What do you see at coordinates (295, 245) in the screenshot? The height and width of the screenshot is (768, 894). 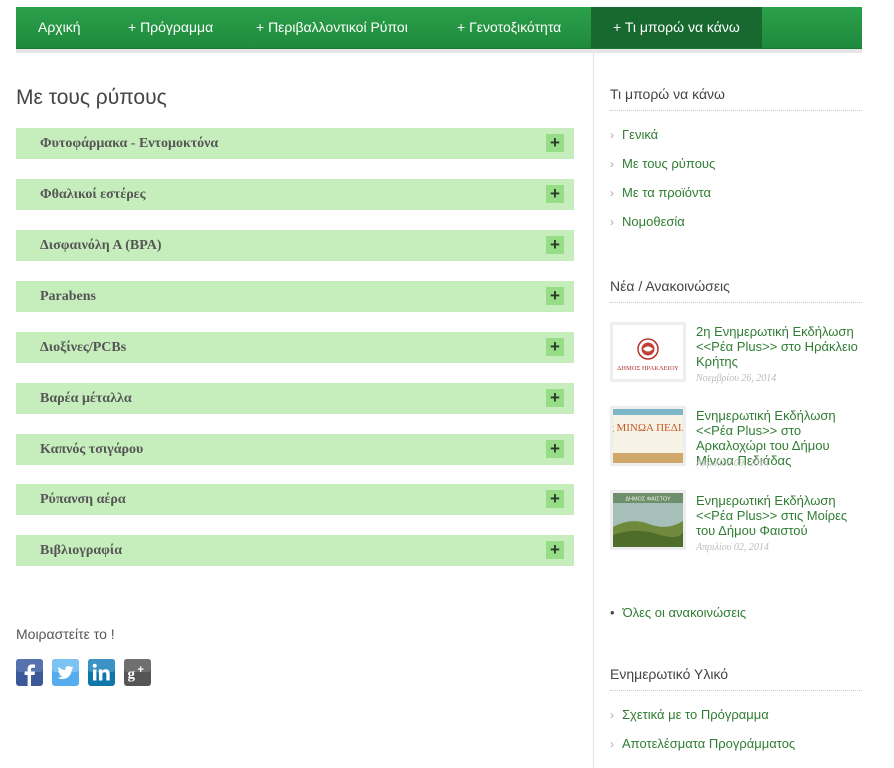 I see `accordion-item-bpa: Δισφαινόλη Α (BPA) +` at bounding box center [295, 245].